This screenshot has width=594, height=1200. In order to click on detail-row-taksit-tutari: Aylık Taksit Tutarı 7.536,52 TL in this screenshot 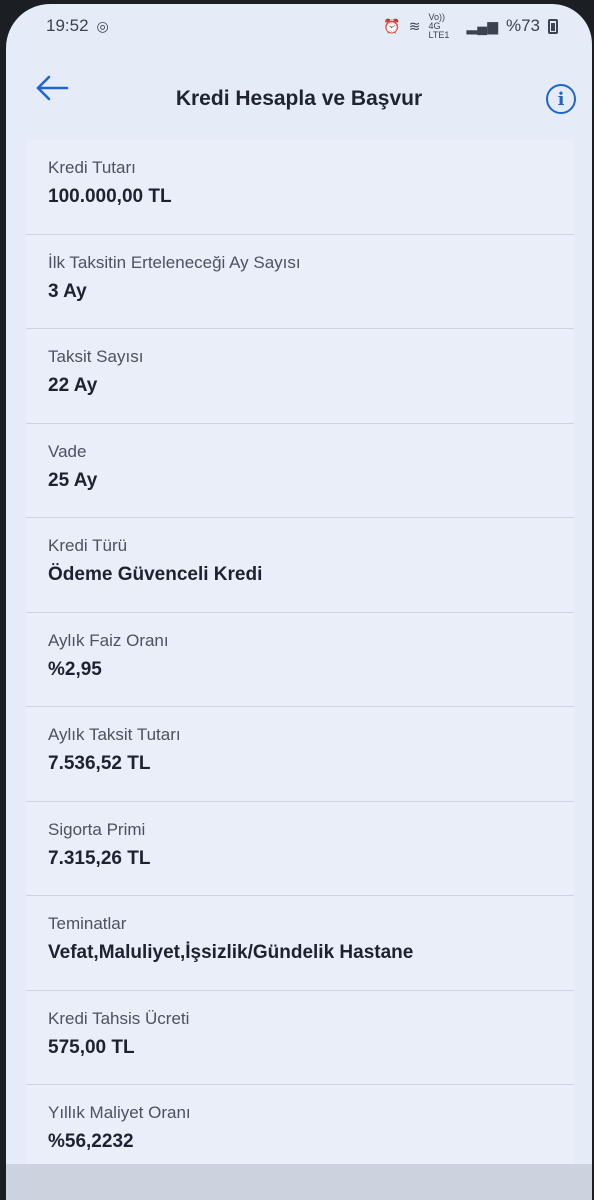, I will do `click(300, 754)`.